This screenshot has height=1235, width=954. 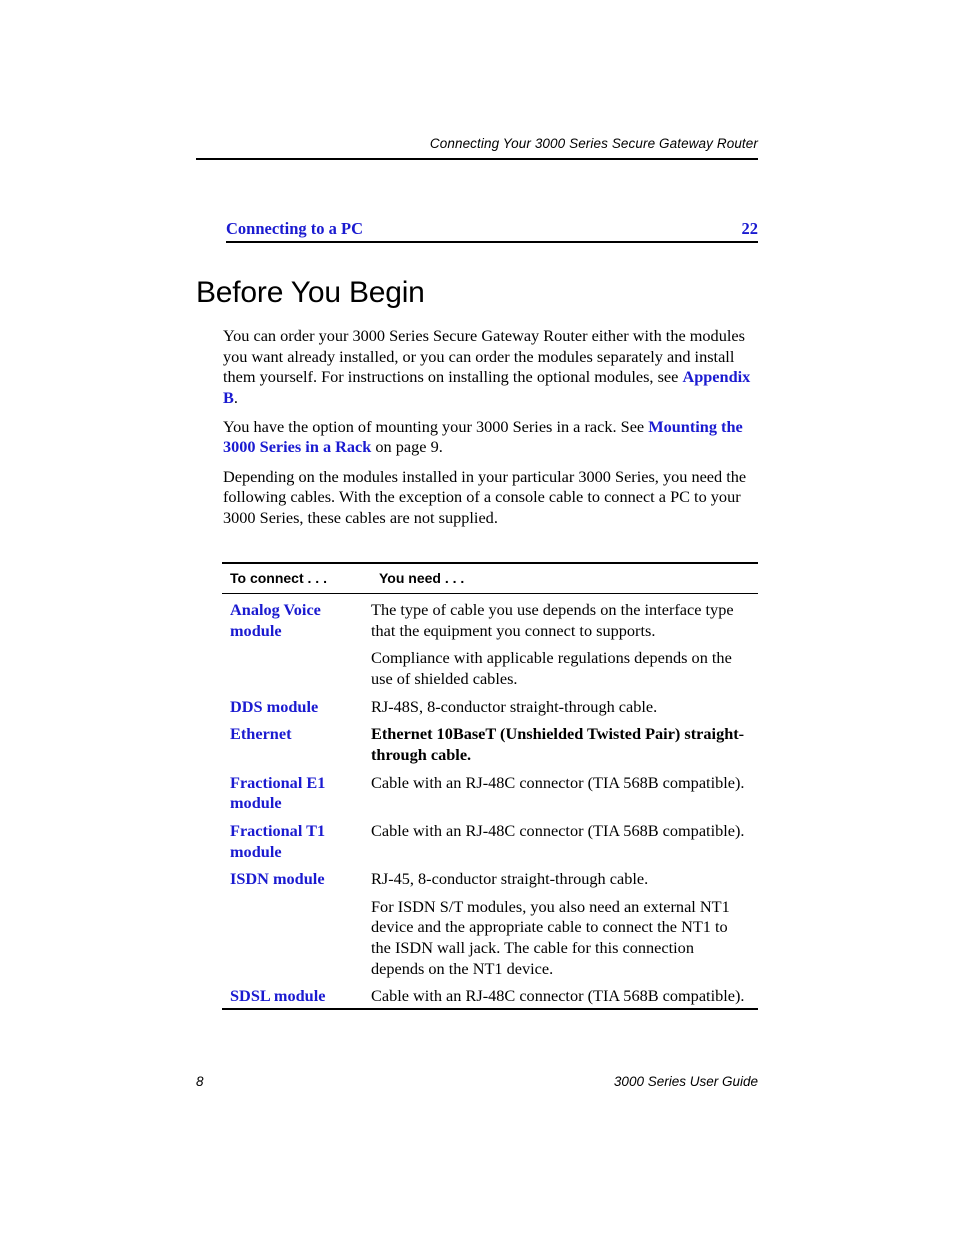 What do you see at coordinates (492, 242) in the screenshot?
I see `cross-reference-divider-rule` at bounding box center [492, 242].